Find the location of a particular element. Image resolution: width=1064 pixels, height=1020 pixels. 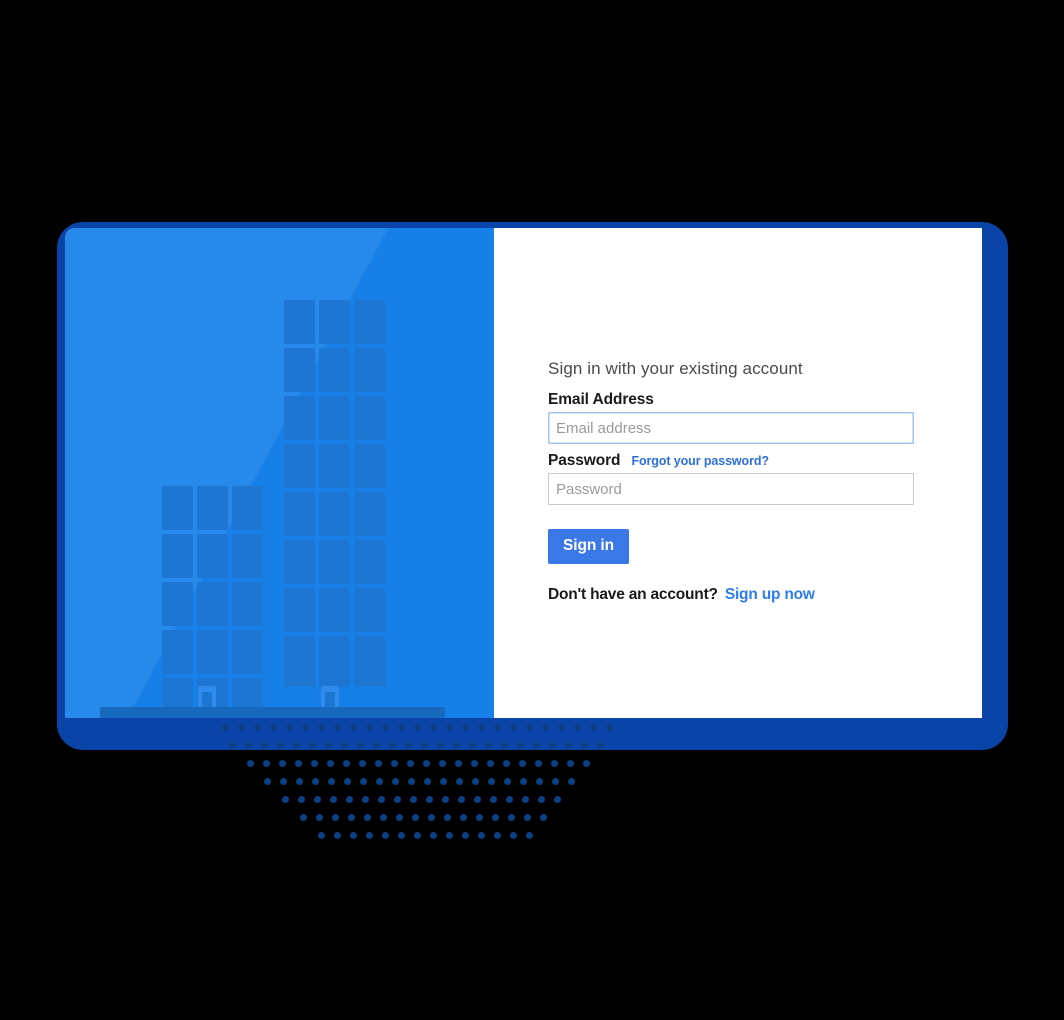

forgot-password-link: Forgot your password? is located at coordinates (700, 461).